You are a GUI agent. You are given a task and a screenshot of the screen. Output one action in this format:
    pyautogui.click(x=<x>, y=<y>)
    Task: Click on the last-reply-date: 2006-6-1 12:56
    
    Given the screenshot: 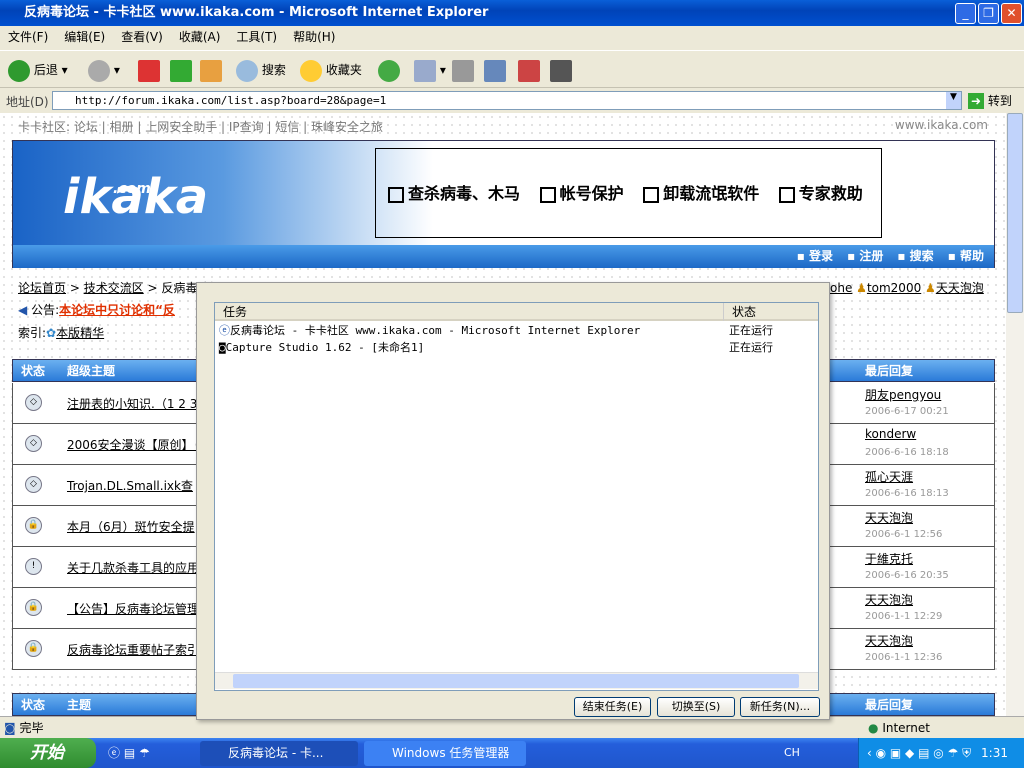 What is the action you would take?
    pyautogui.click(x=904, y=534)
    